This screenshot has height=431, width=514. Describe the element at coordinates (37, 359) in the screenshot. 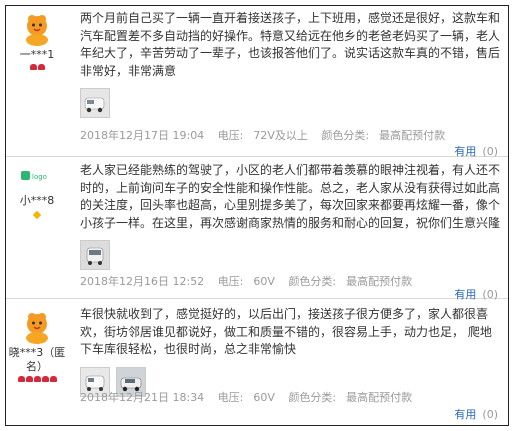

I see `reviewer-name: 晓***3（匿名）` at that location.